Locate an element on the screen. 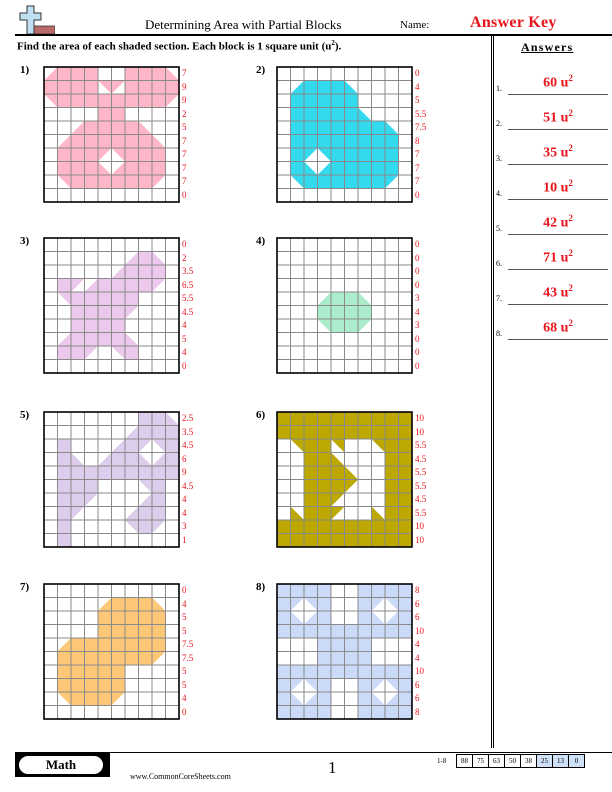 The width and height of the screenshot is (612, 792). page-number: 1 is located at coordinates (332, 767).